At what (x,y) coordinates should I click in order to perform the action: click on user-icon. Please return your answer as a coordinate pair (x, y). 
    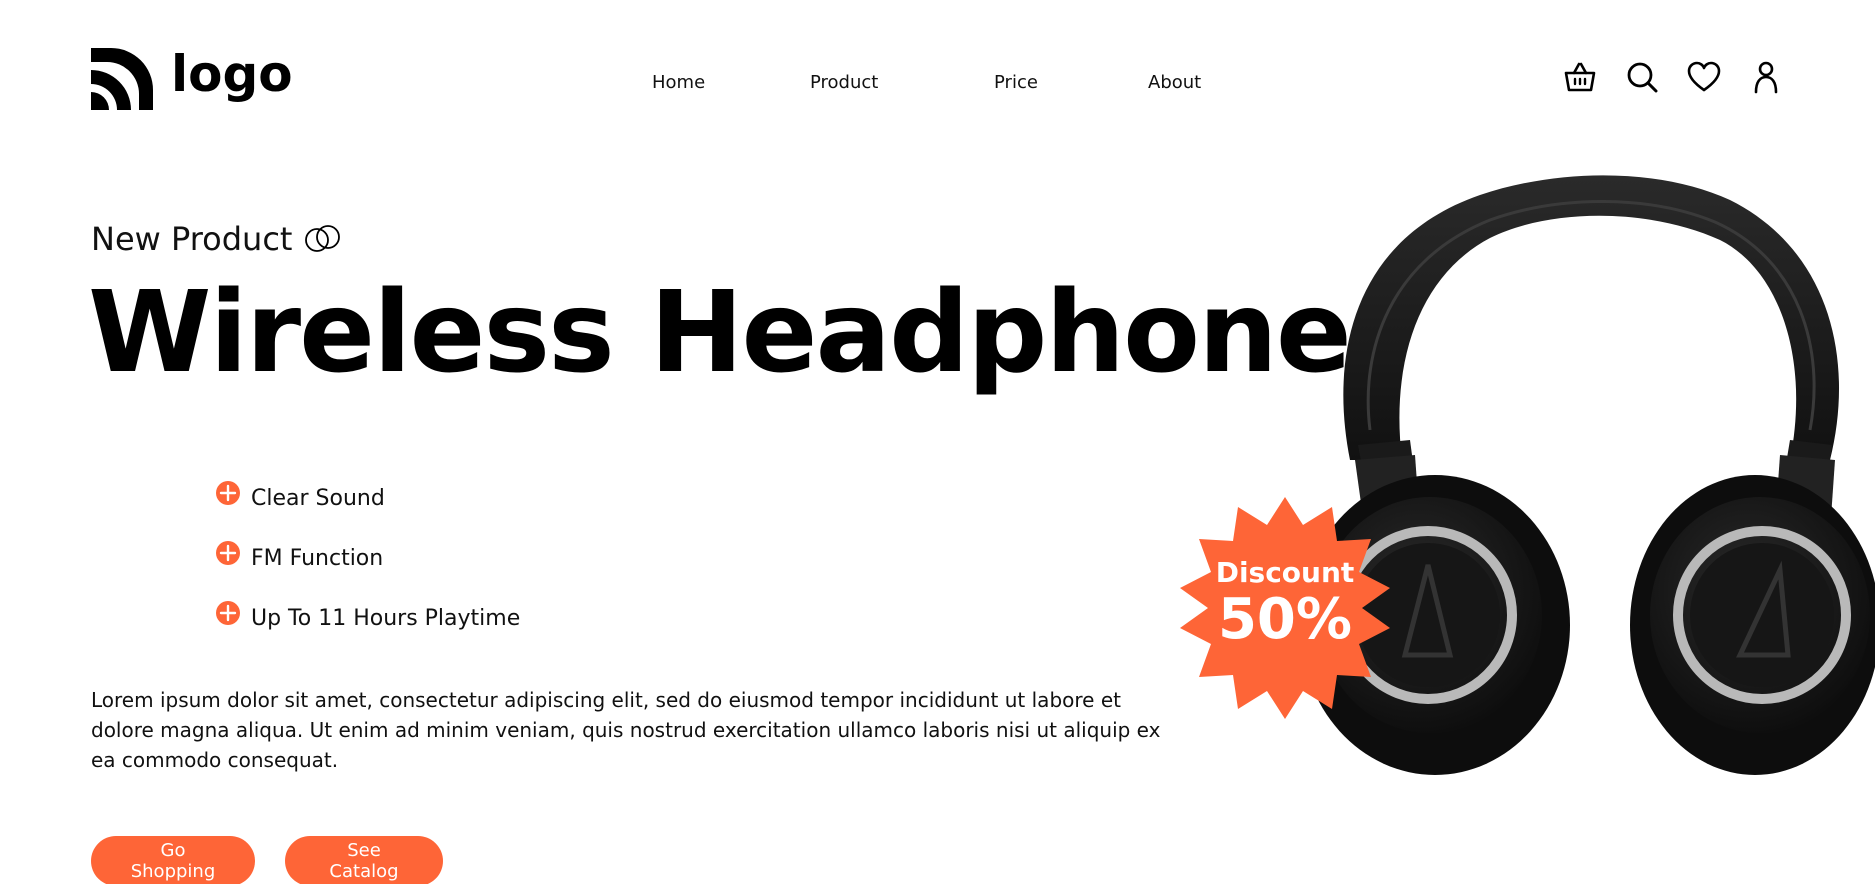
    Looking at the image, I should click on (1766, 77).